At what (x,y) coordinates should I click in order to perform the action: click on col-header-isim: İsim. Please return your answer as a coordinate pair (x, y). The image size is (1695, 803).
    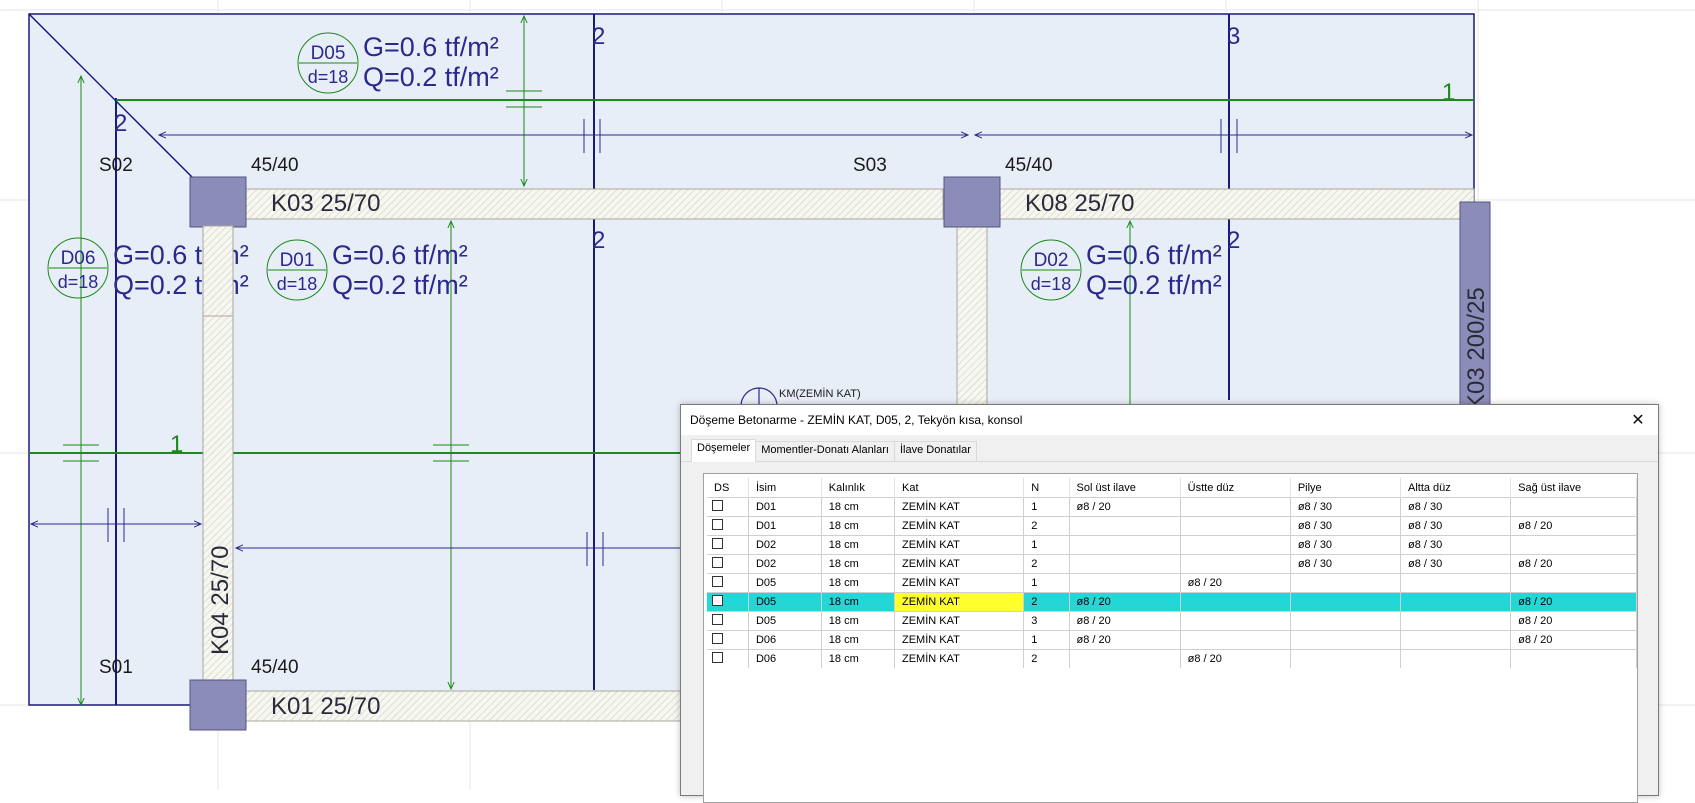
    Looking at the image, I should click on (785, 488).